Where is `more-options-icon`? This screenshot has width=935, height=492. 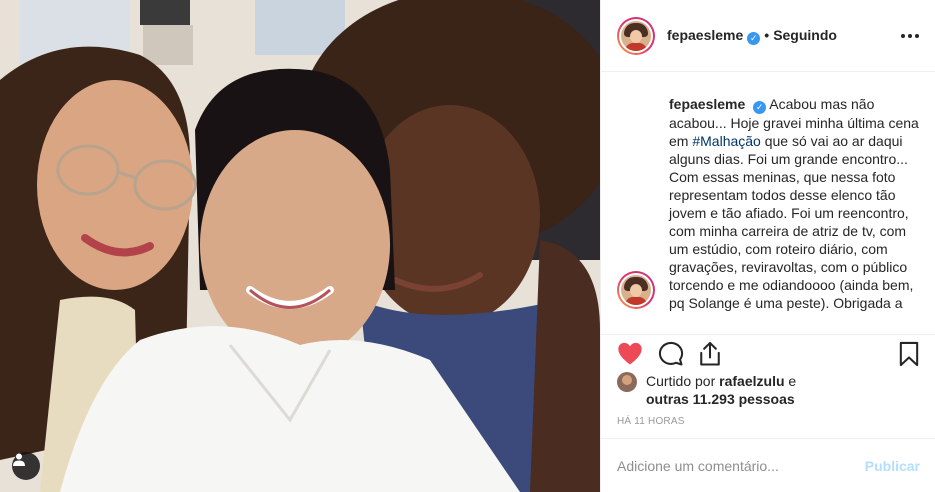 more-options-icon is located at coordinates (910, 36).